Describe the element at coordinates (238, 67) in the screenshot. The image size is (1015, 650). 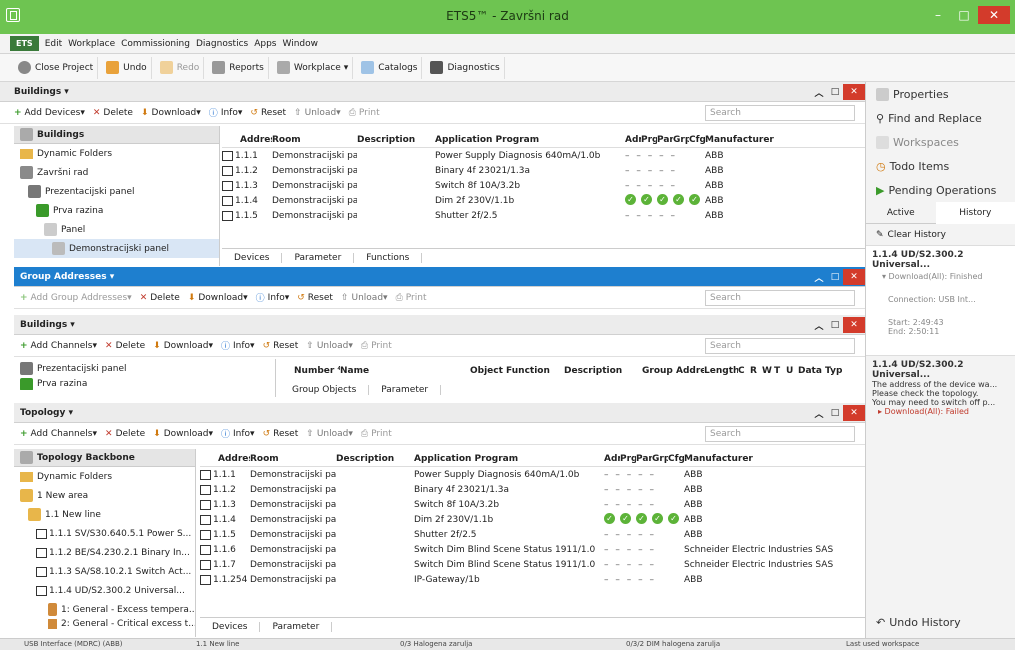
I see `reports-button: Reports` at that location.